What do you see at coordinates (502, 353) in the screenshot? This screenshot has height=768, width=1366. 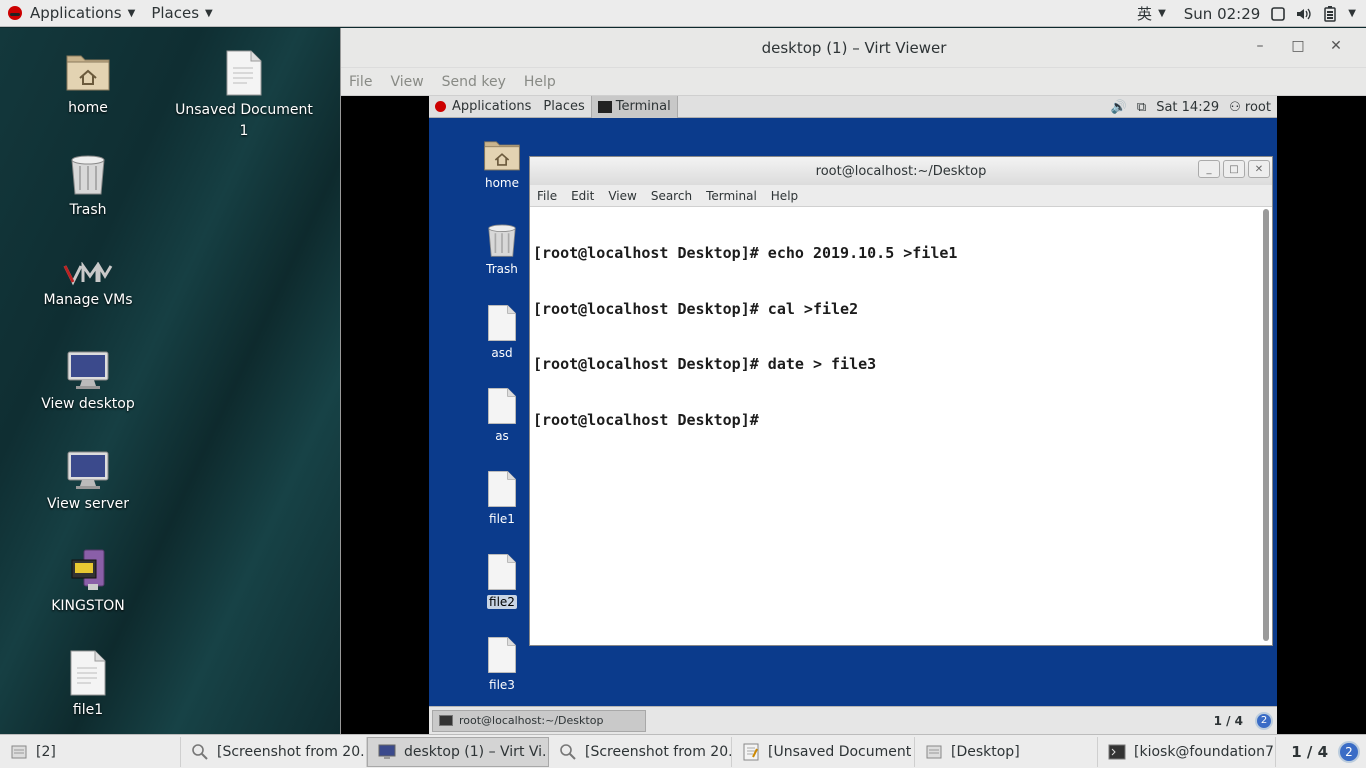 I see `guest-icon-label: asd` at bounding box center [502, 353].